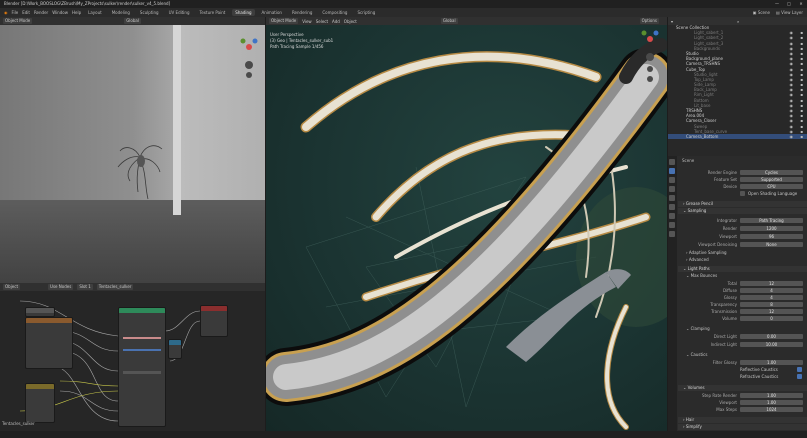 This screenshot has width=807, height=438. What do you see at coordinates (132, 21) in the screenshot?
I see `left-viewport-orientation: Global` at bounding box center [132, 21].